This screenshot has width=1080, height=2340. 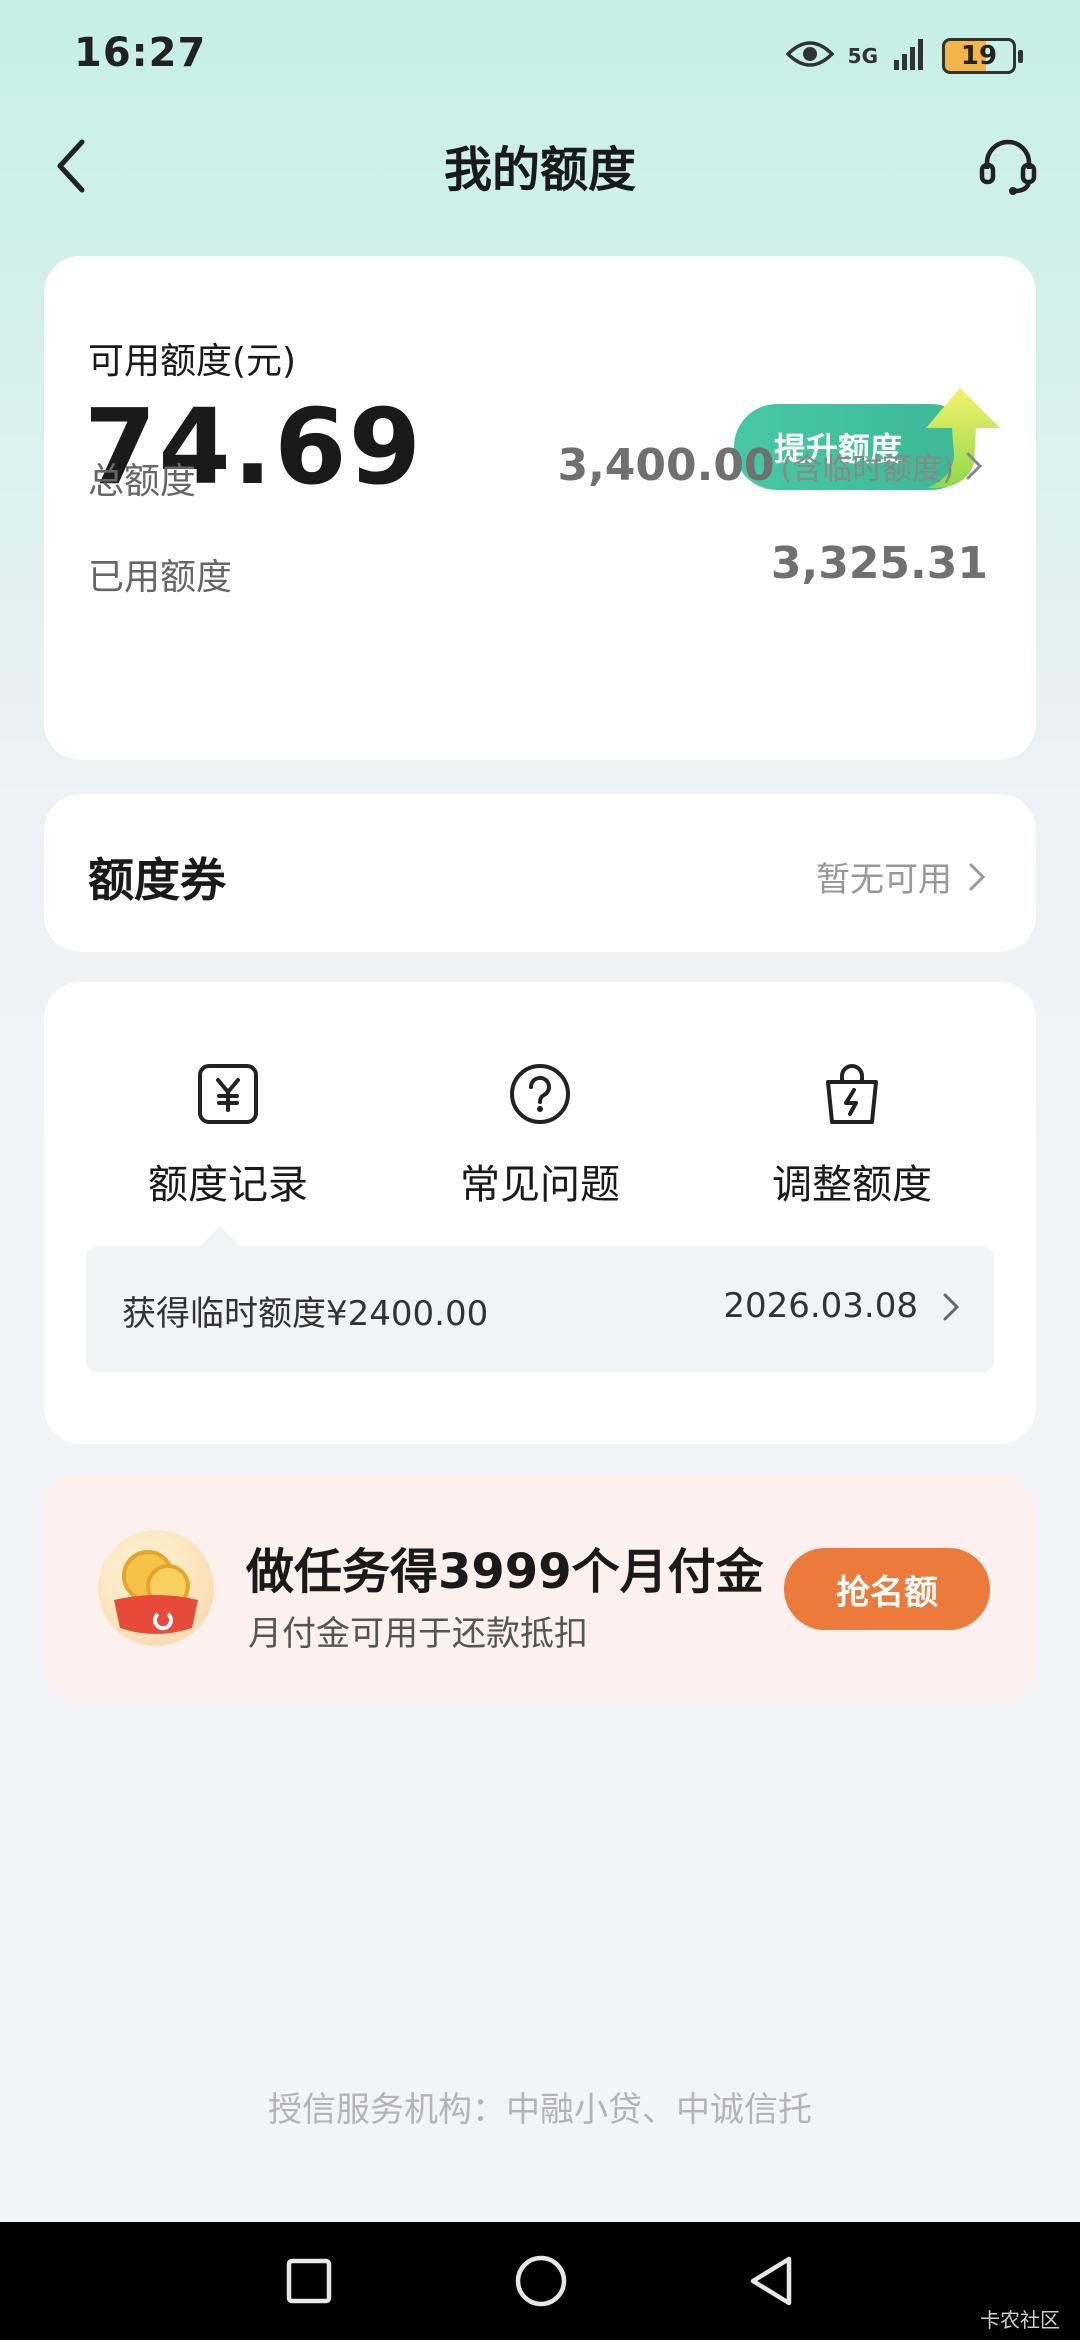 I want to click on coin-gift-icon, so click(x=156, y=1588).